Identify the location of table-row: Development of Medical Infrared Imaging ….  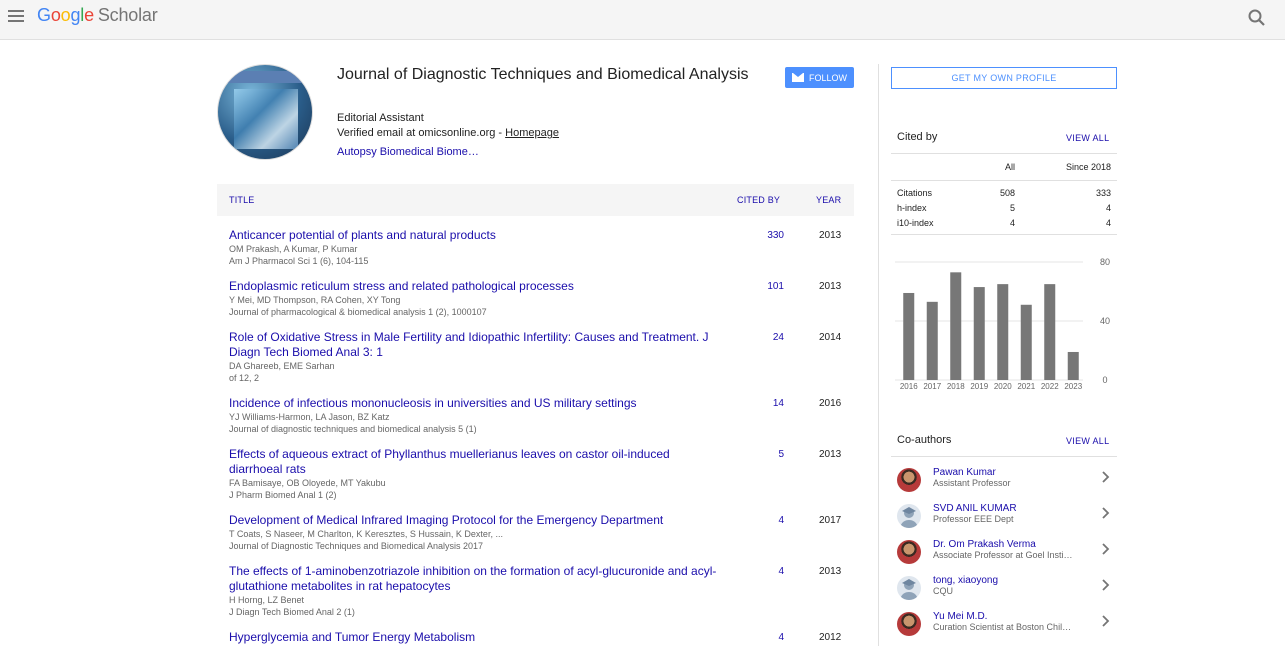
(539, 532).